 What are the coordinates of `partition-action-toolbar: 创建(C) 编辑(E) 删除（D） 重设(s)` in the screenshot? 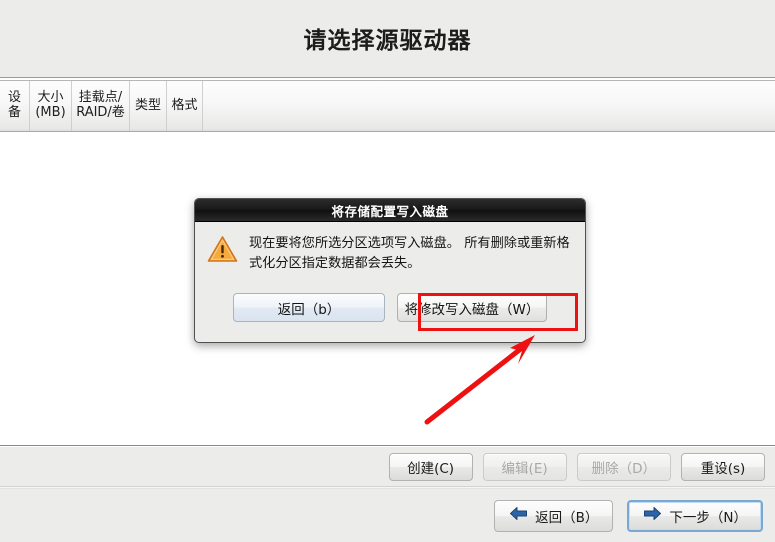 It's located at (387, 467).